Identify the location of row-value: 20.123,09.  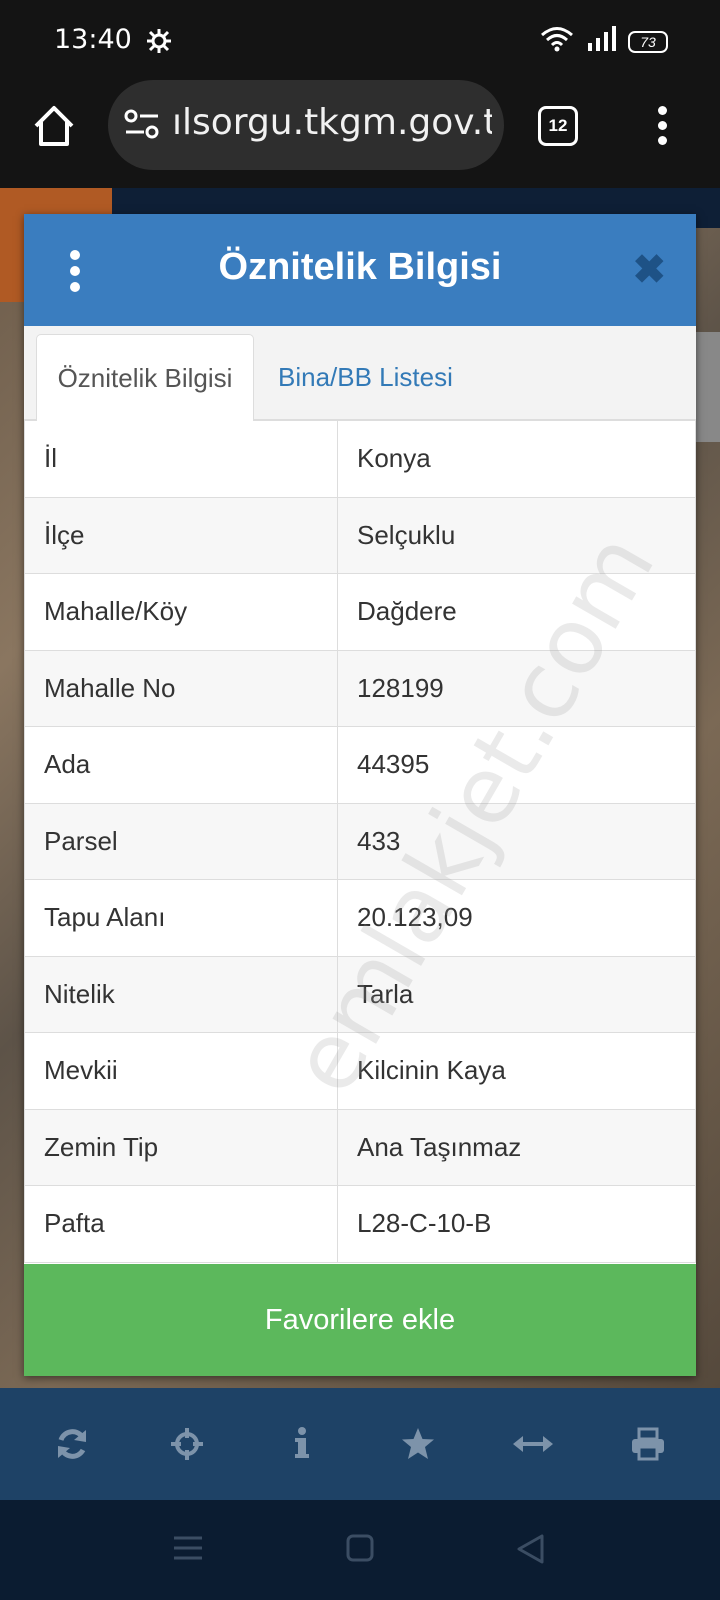
(517, 918).